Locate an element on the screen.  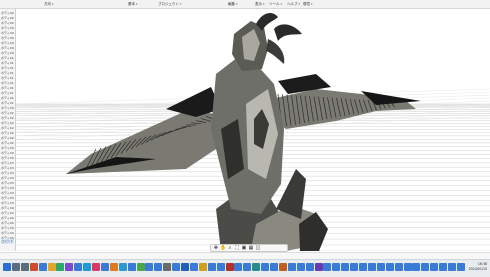
menu-item: ツール▾ is located at coordinates (275, 4).